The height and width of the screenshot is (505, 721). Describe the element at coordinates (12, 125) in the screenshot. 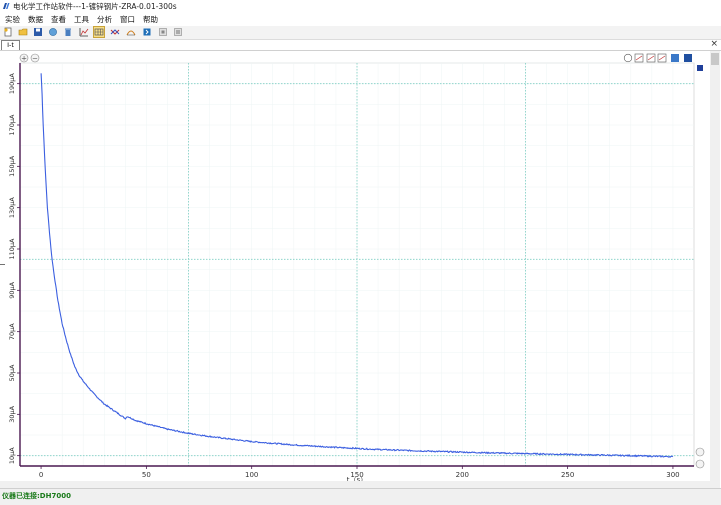

I see `y-tick-label: 170μA` at that location.